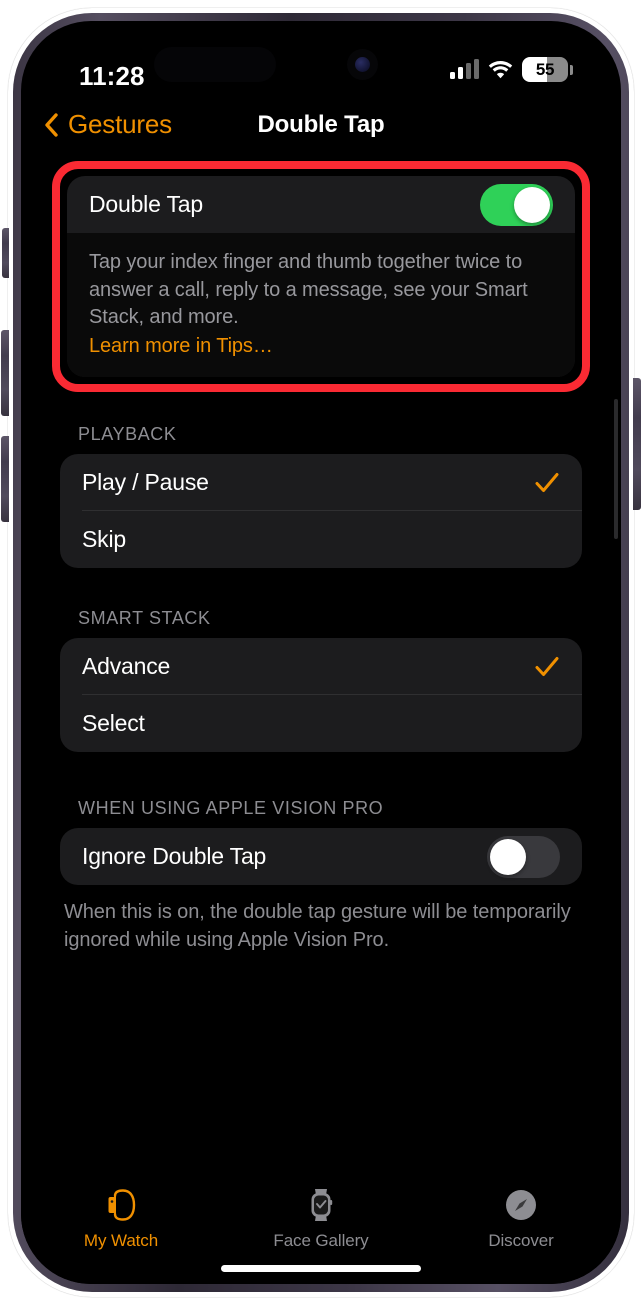  What do you see at coordinates (321, 539) in the screenshot?
I see `playback-option-skip: Skip` at bounding box center [321, 539].